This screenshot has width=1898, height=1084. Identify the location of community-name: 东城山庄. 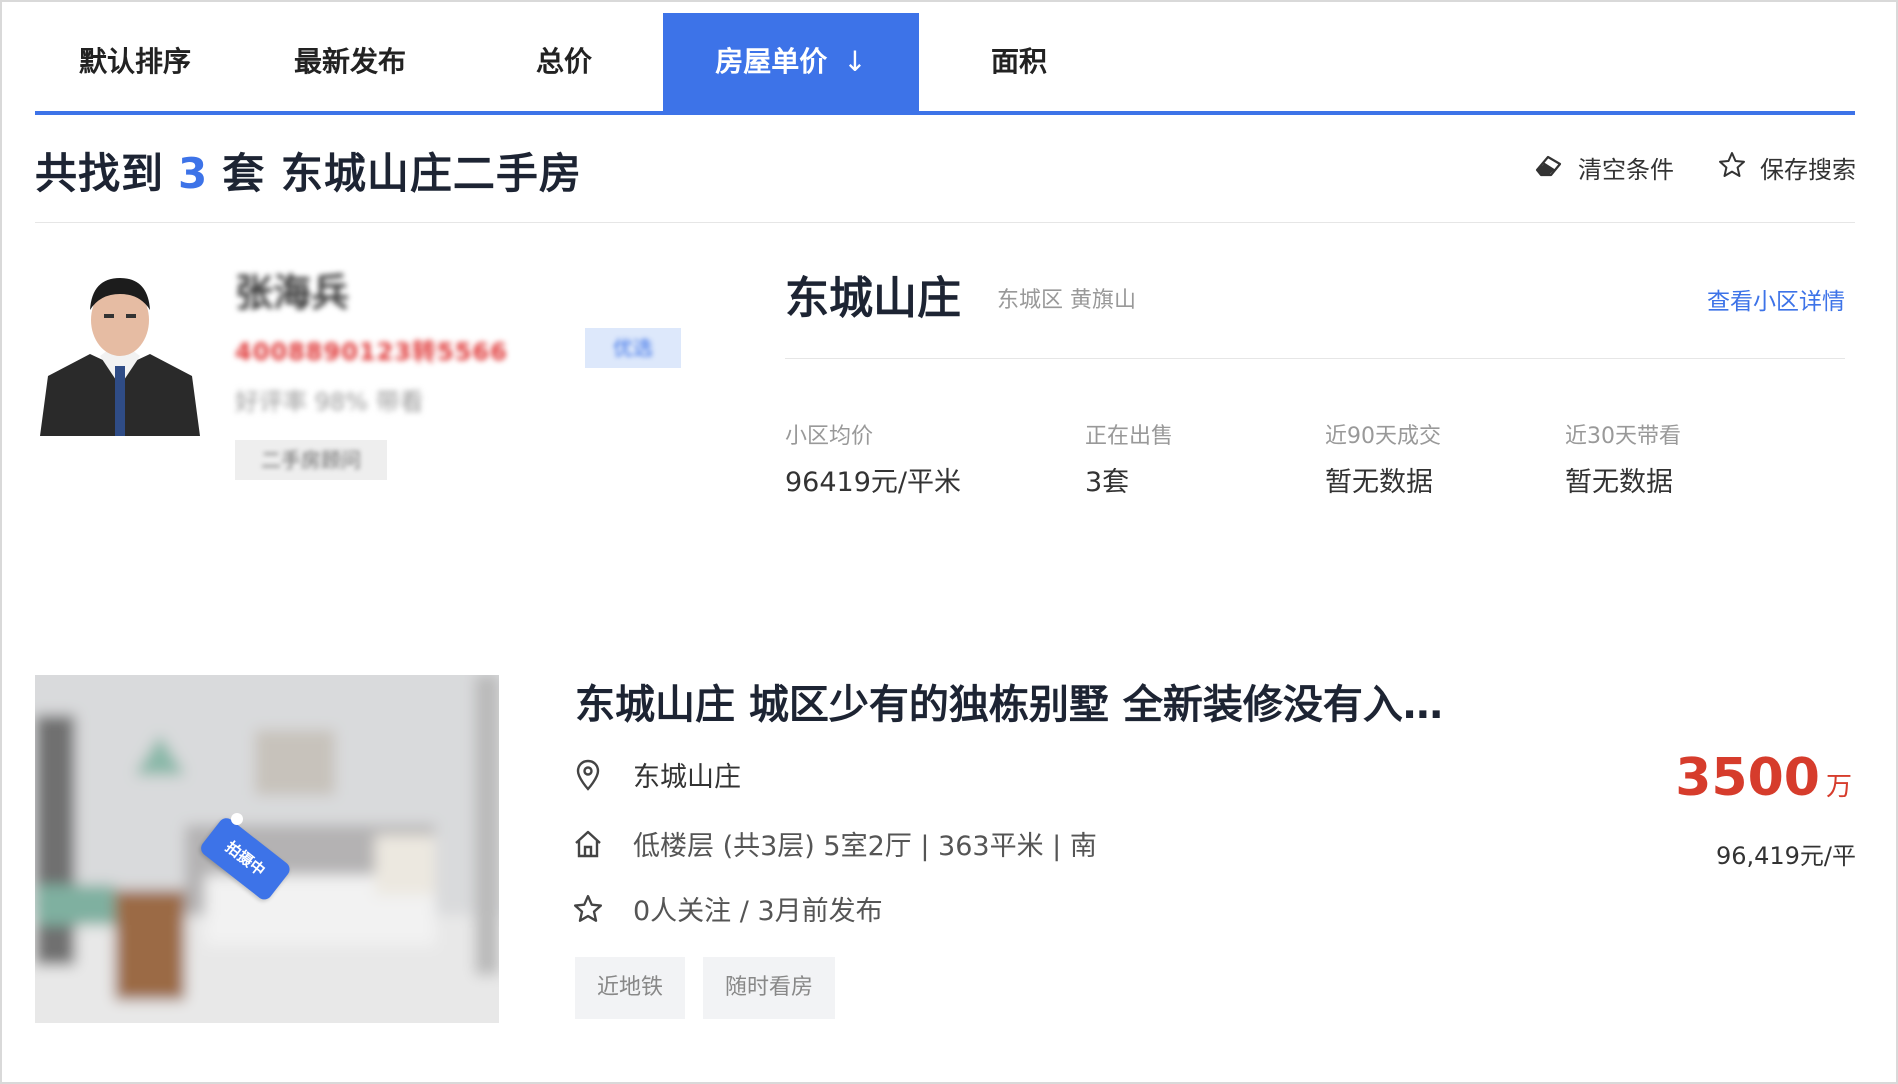
(873, 298).